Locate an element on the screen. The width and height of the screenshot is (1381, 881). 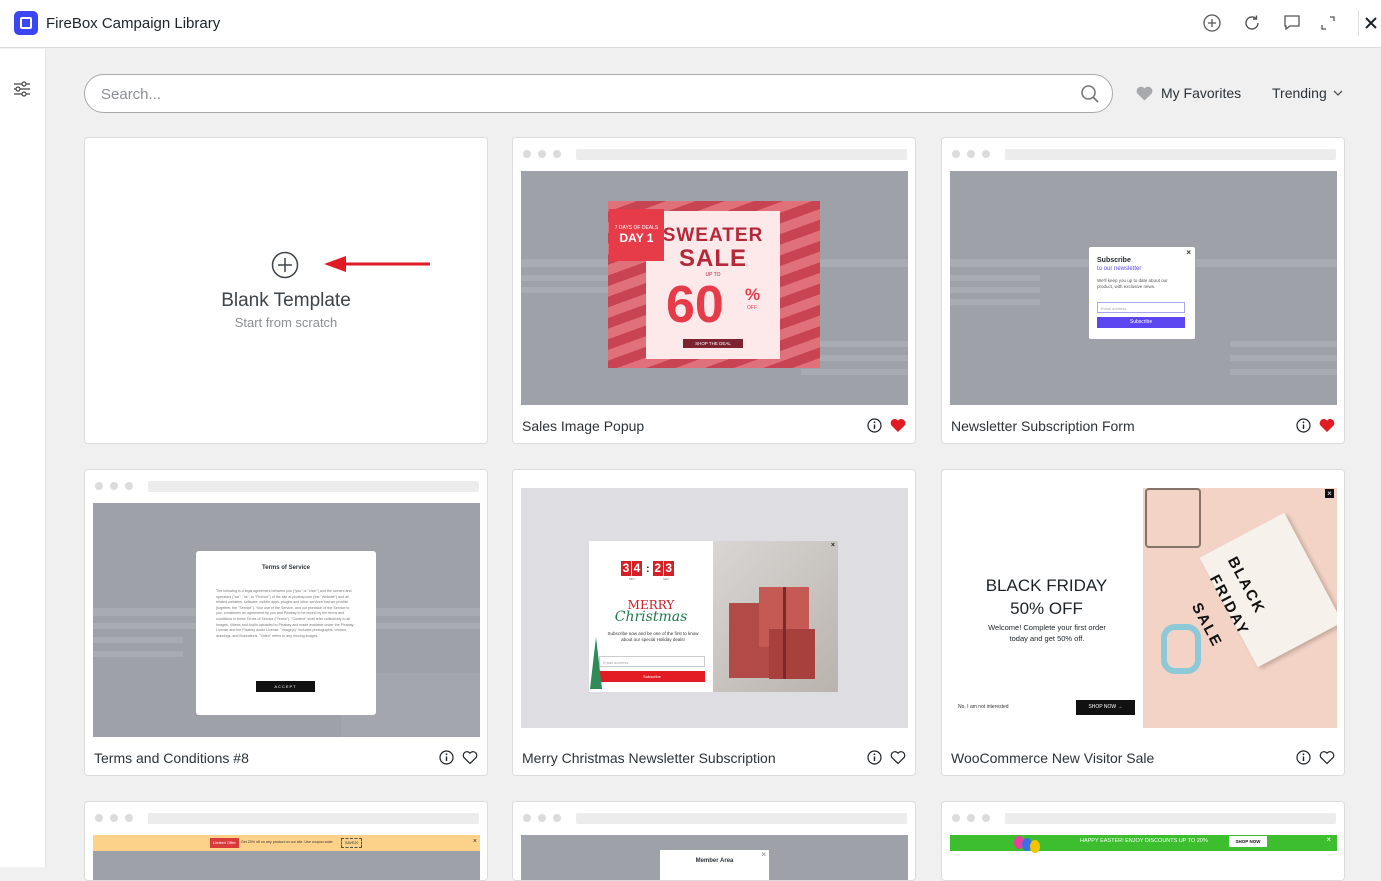
my-favorites-filter: My Favorites is located at coordinates (1188, 93).